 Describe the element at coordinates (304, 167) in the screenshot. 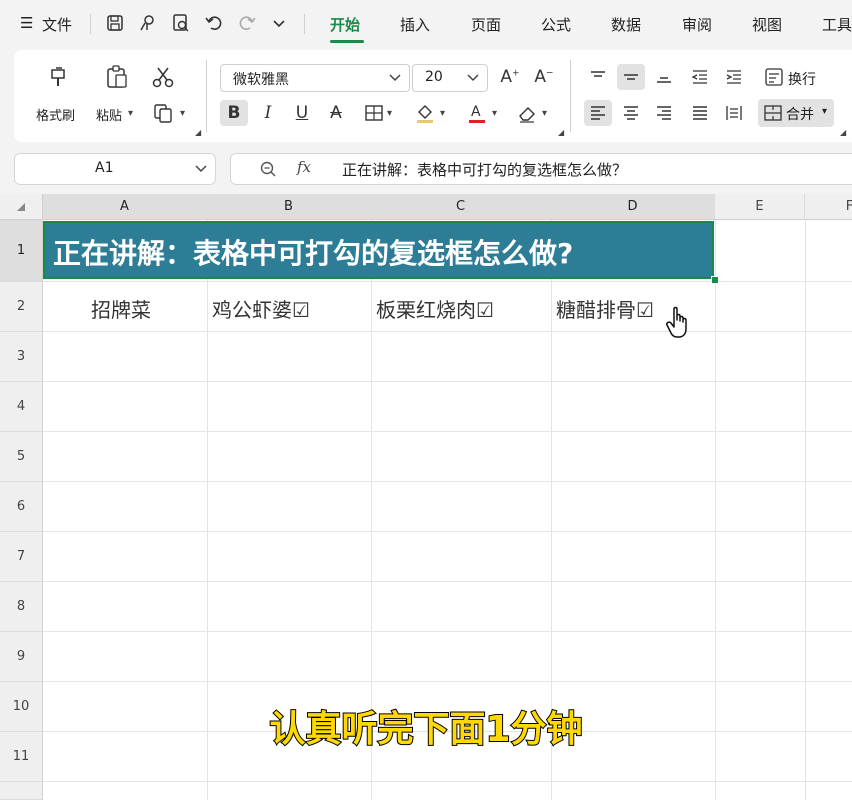

I see `fx-icon: fx` at that location.